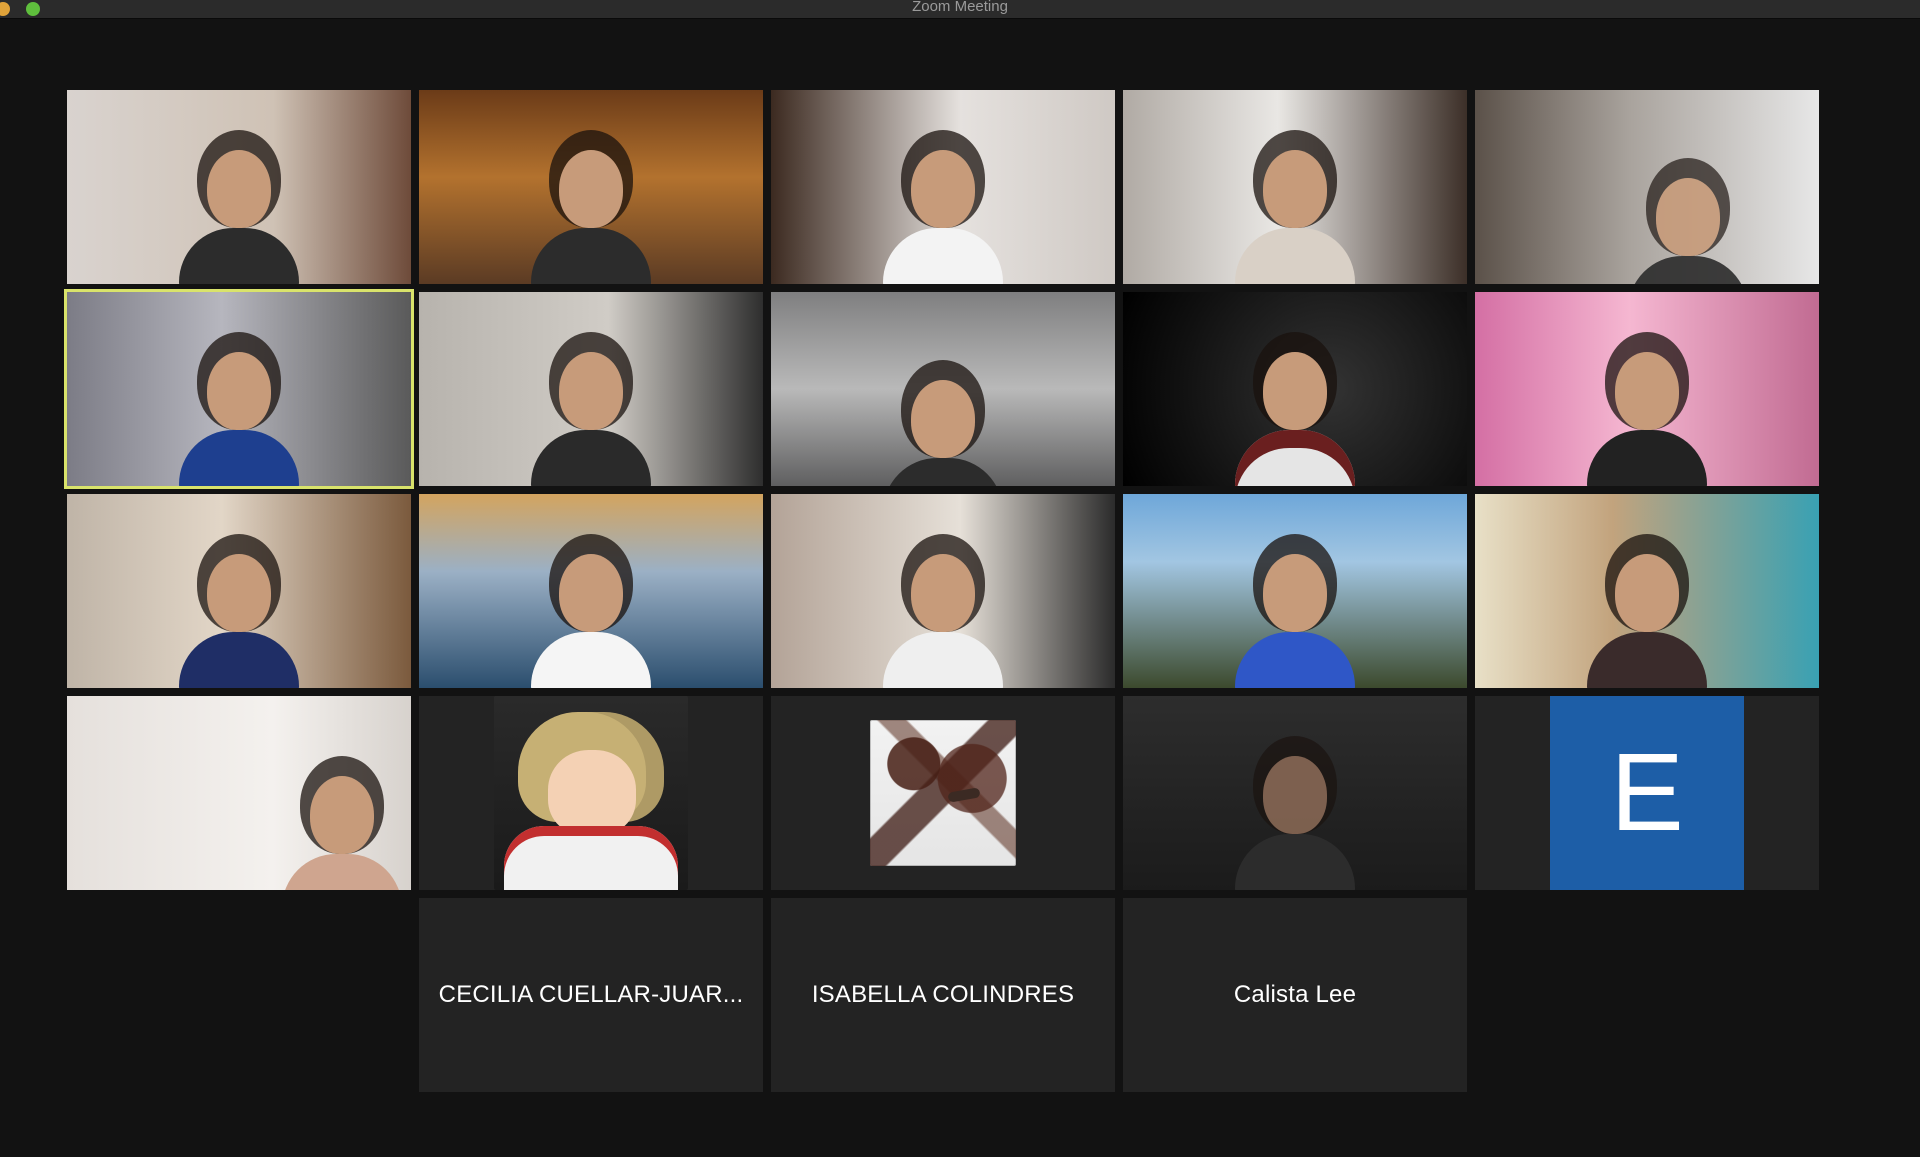 The image size is (1920, 1157). I want to click on participant-name-tile: Calista Lee, so click(1295, 995).